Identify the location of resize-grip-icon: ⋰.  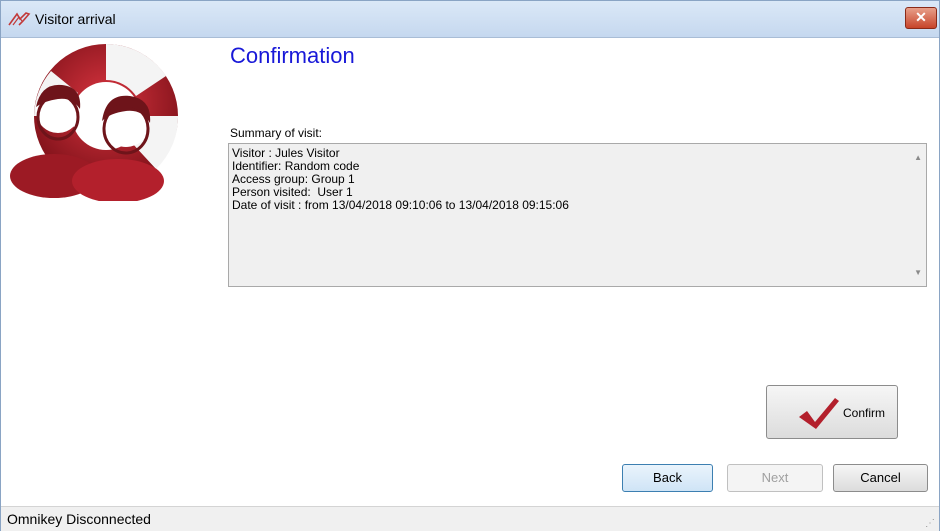
(930, 523).